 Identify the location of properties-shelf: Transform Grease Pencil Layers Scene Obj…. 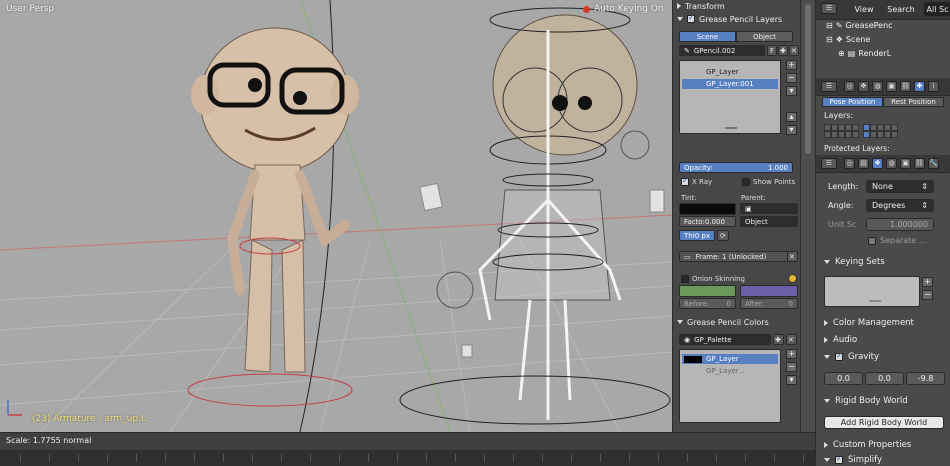
(736, 216).